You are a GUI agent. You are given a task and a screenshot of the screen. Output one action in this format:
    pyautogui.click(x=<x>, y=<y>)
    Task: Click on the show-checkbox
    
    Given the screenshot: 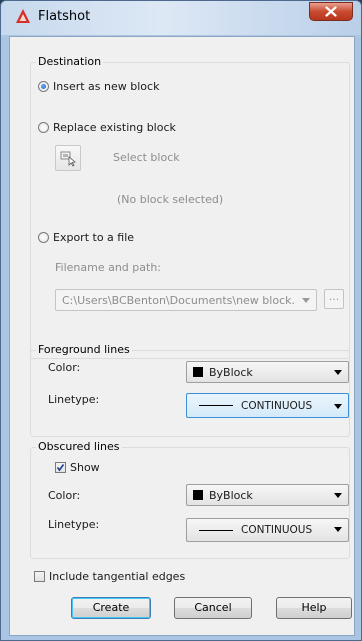 What is the action you would take?
    pyautogui.click(x=60, y=467)
    